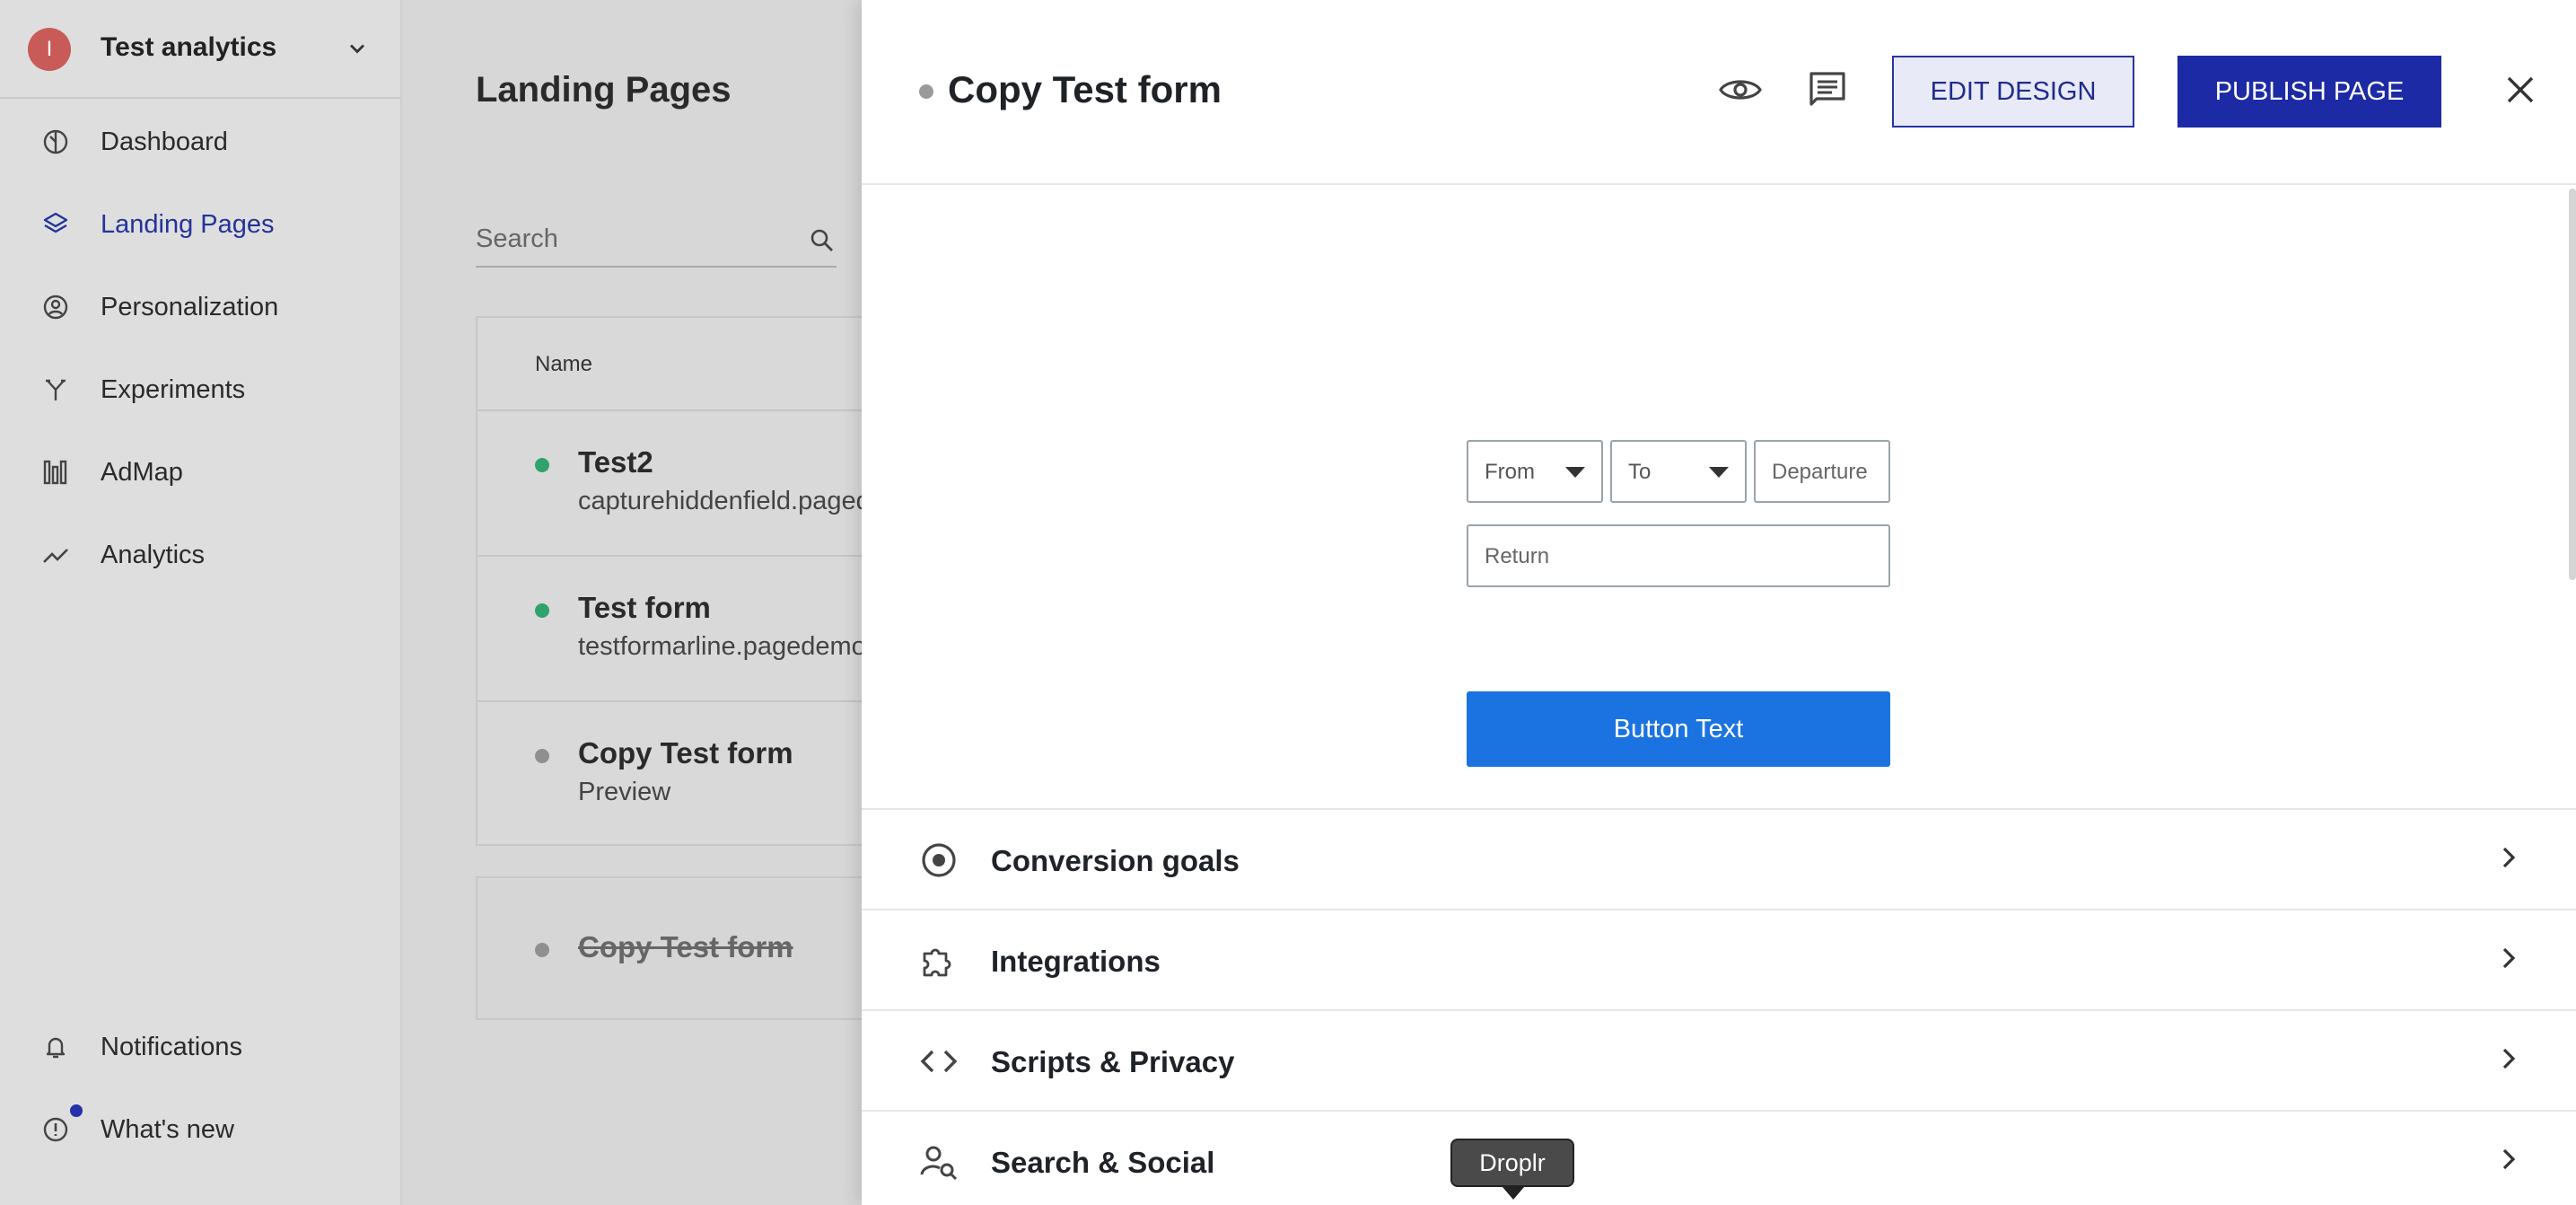 The height and width of the screenshot is (1205, 2576). I want to click on bell-icon, so click(56, 1048).